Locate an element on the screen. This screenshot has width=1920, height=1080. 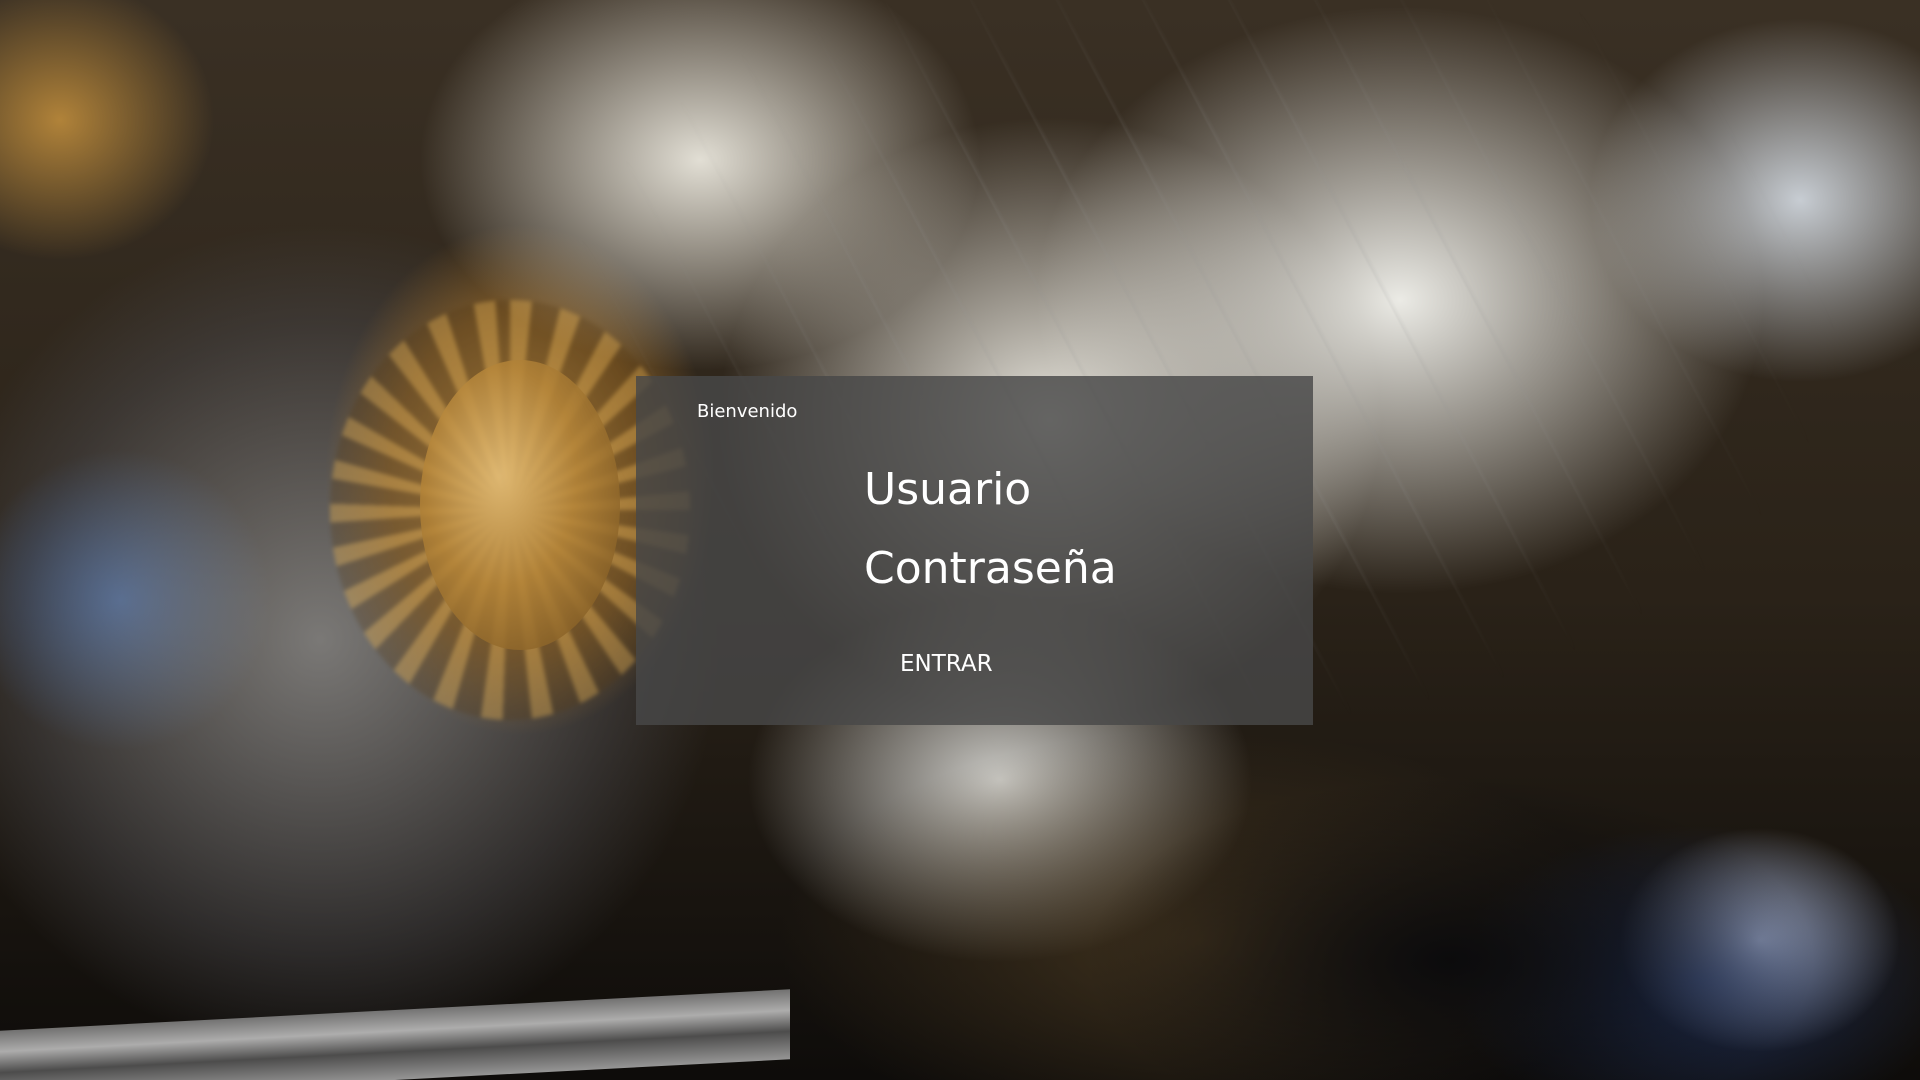
login-panel: Bienvenido ENTRAR is located at coordinates (974, 550).